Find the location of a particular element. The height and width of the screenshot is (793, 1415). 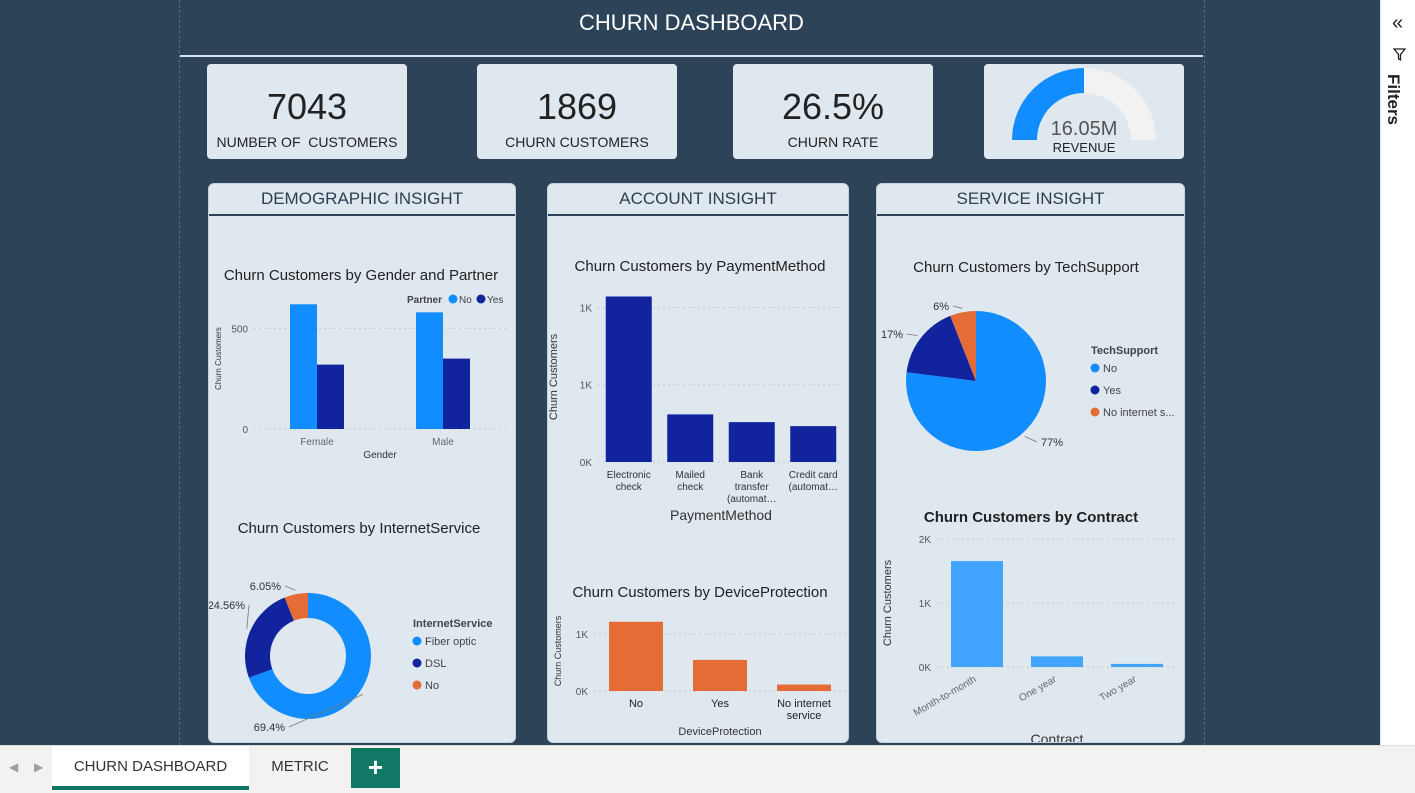

chart-title: Churn Customers by InternetService is located at coordinates (359, 528).